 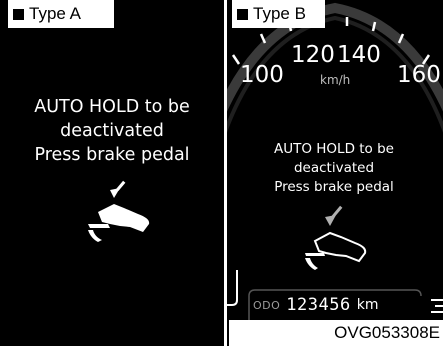 What do you see at coordinates (262, 75) in the screenshot?
I see `speed-tick-100: 100` at bounding box center [262, 75].